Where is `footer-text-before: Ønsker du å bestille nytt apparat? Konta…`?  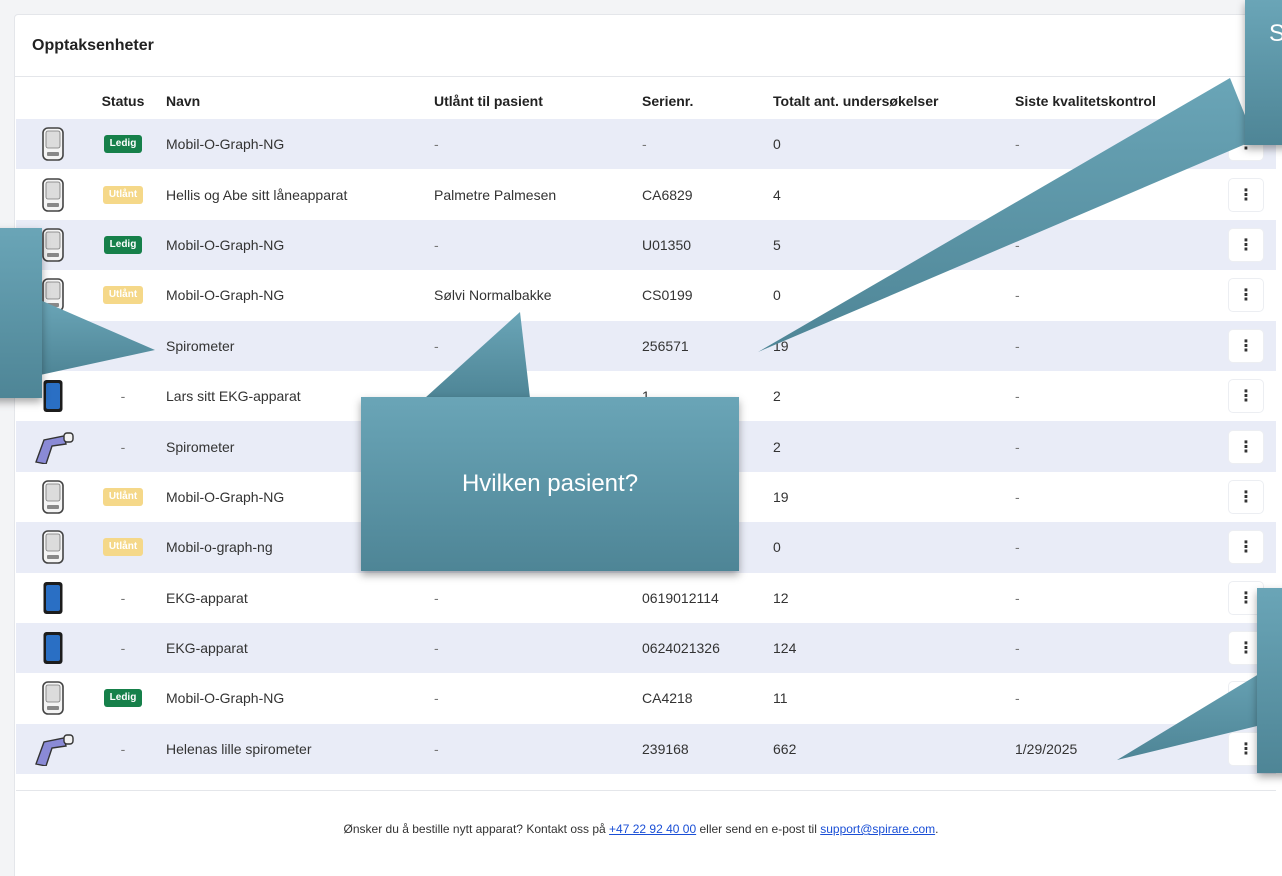
footer-text-before: Ønsker du å bestille nytt apparat? Konta… is located at coordinates (476, 829).